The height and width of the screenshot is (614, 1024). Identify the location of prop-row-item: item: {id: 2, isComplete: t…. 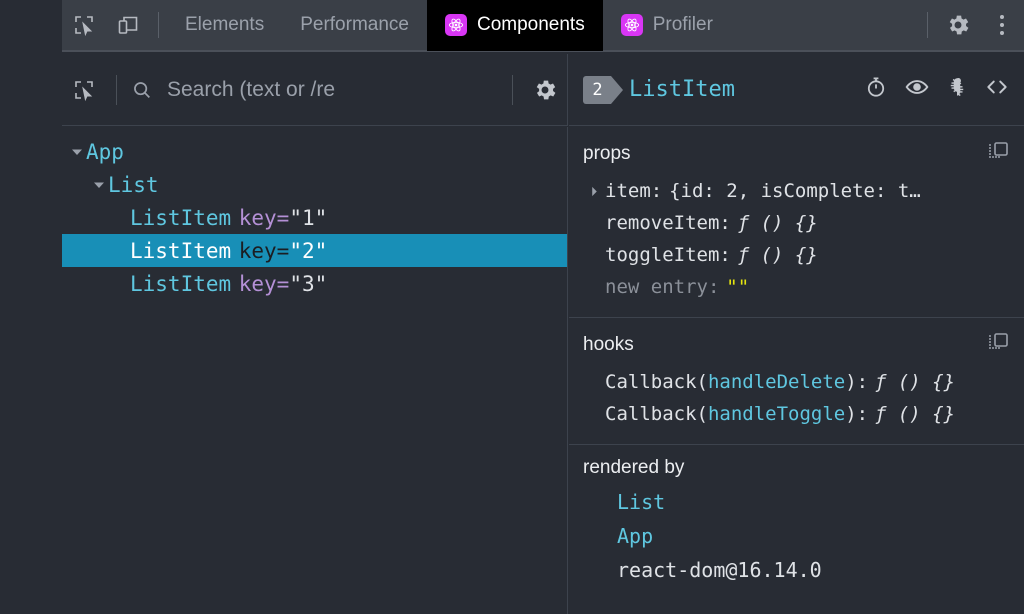
(796, 191).